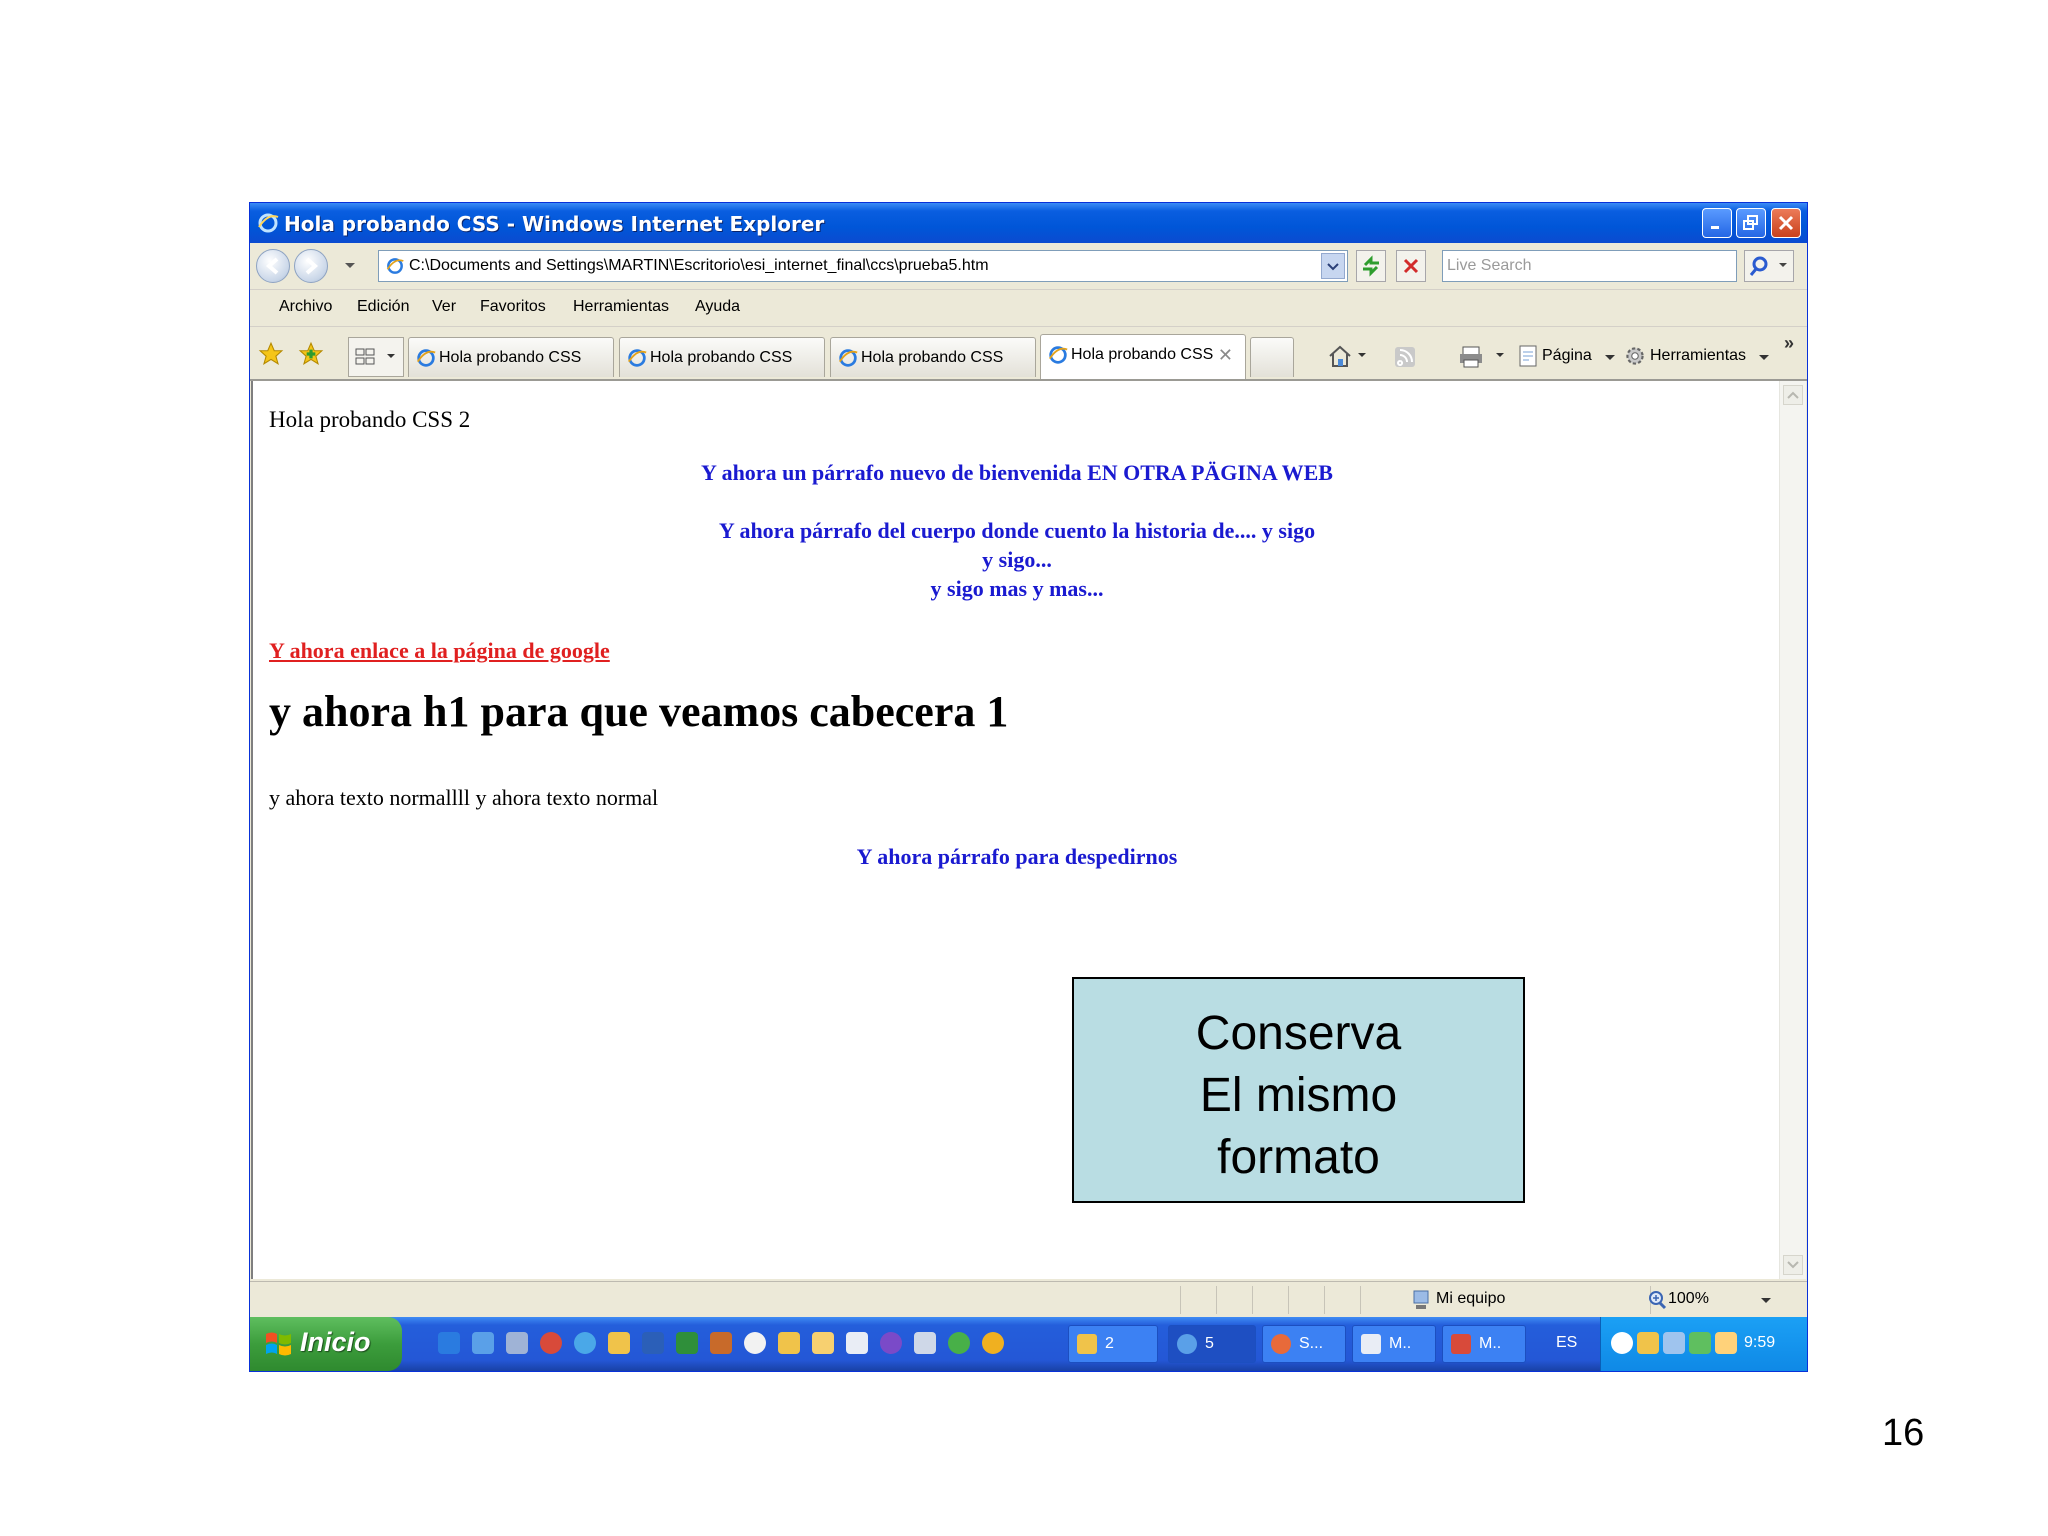 Image resolution: width=2048 pixels, height=1536 pixels. I want to click on callout-box: Conserva El mismo formato, so click(1298, 1090).